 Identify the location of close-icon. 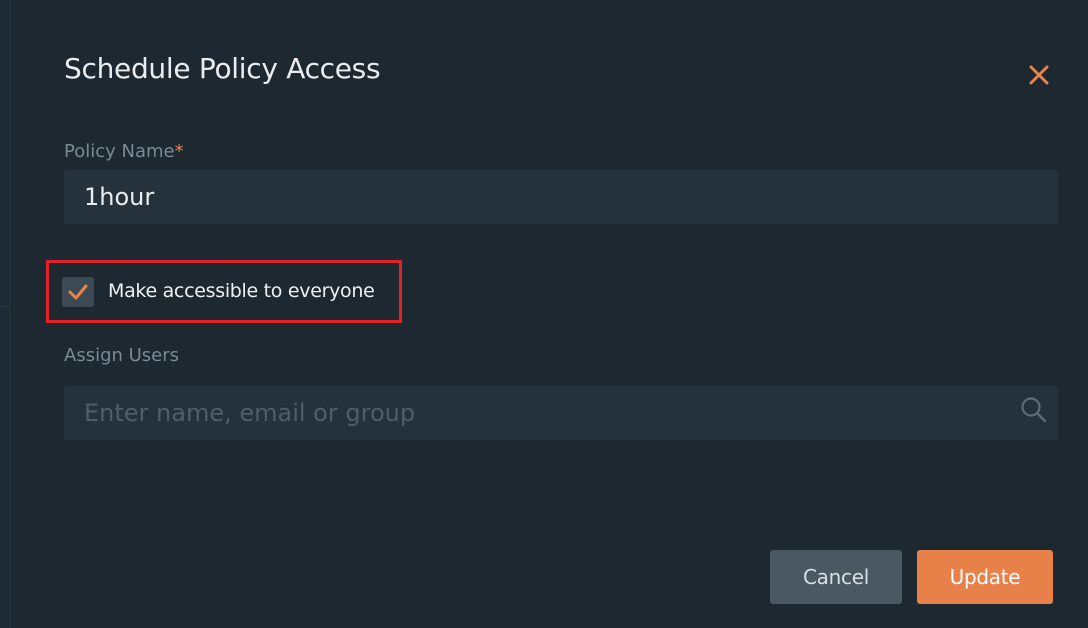
(1039, 75).